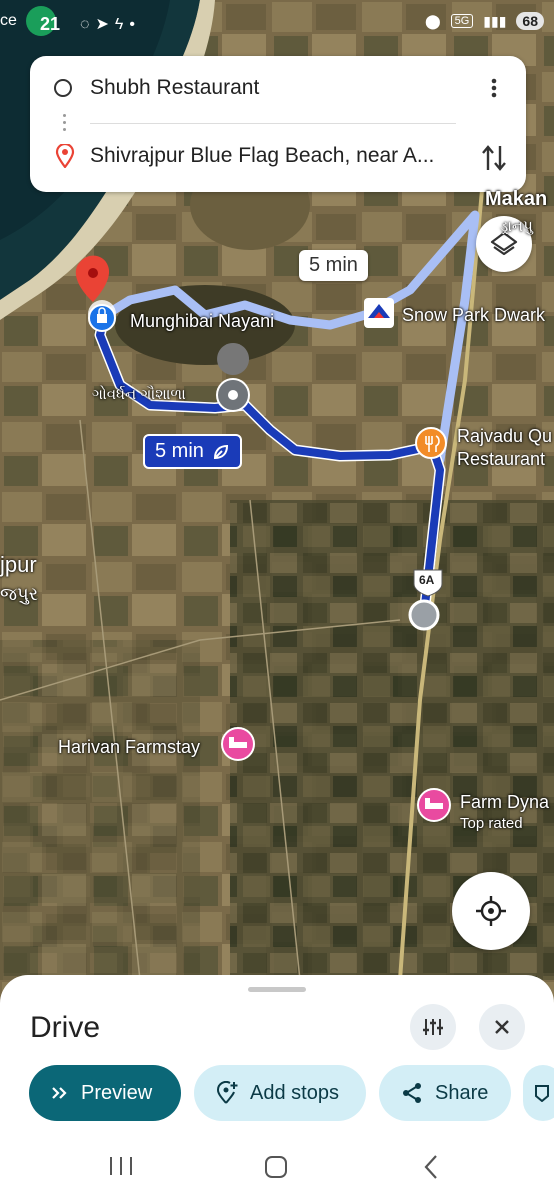 The height and width of the screenshot is (1200, 554). What do you see at coordinates (50, 24) in the screenshot?
I see `status-time: 21` at bounding box center [50, 24].